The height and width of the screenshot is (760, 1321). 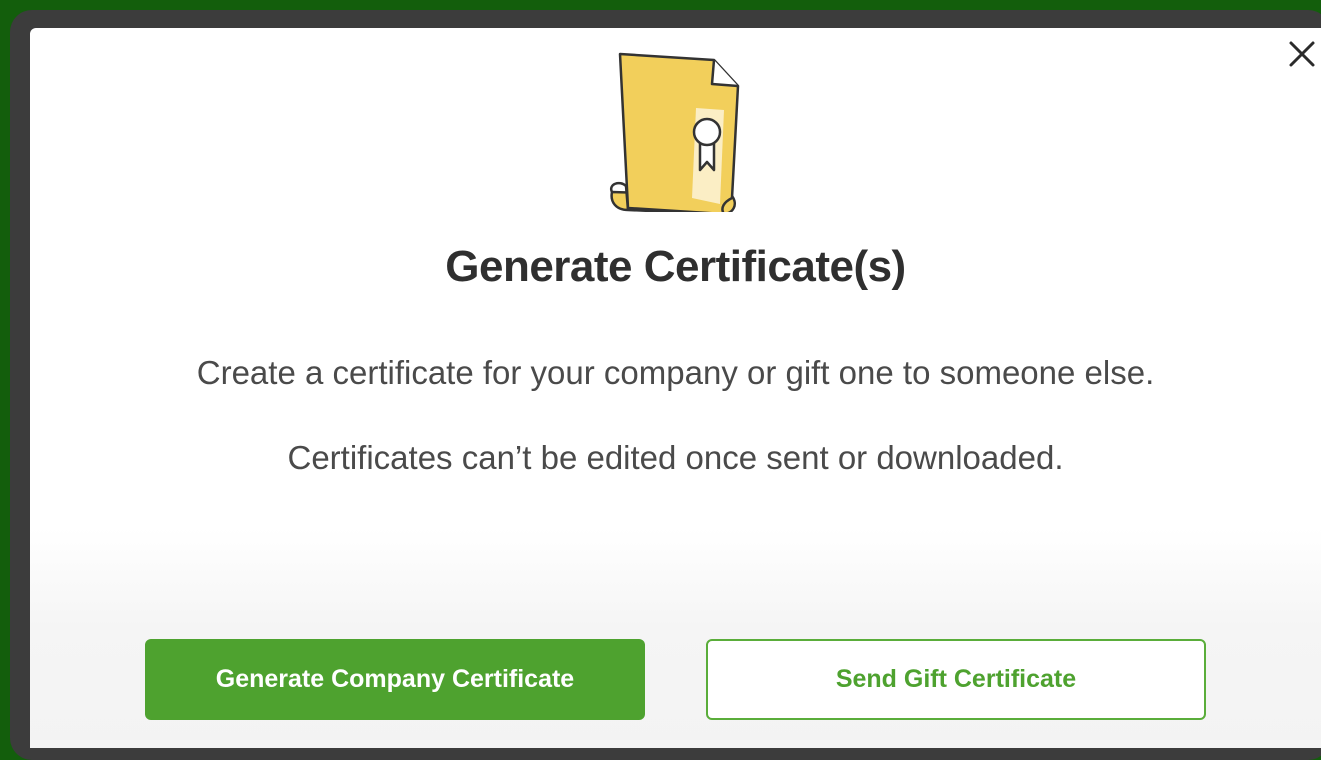 I want to click on close-button, so click(x=1302, y=54).